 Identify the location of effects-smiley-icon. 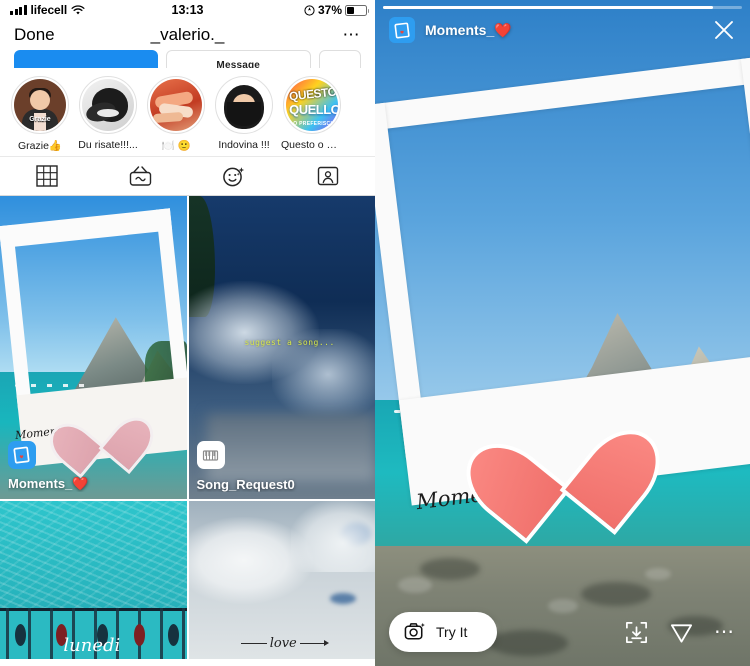
(234, 176).